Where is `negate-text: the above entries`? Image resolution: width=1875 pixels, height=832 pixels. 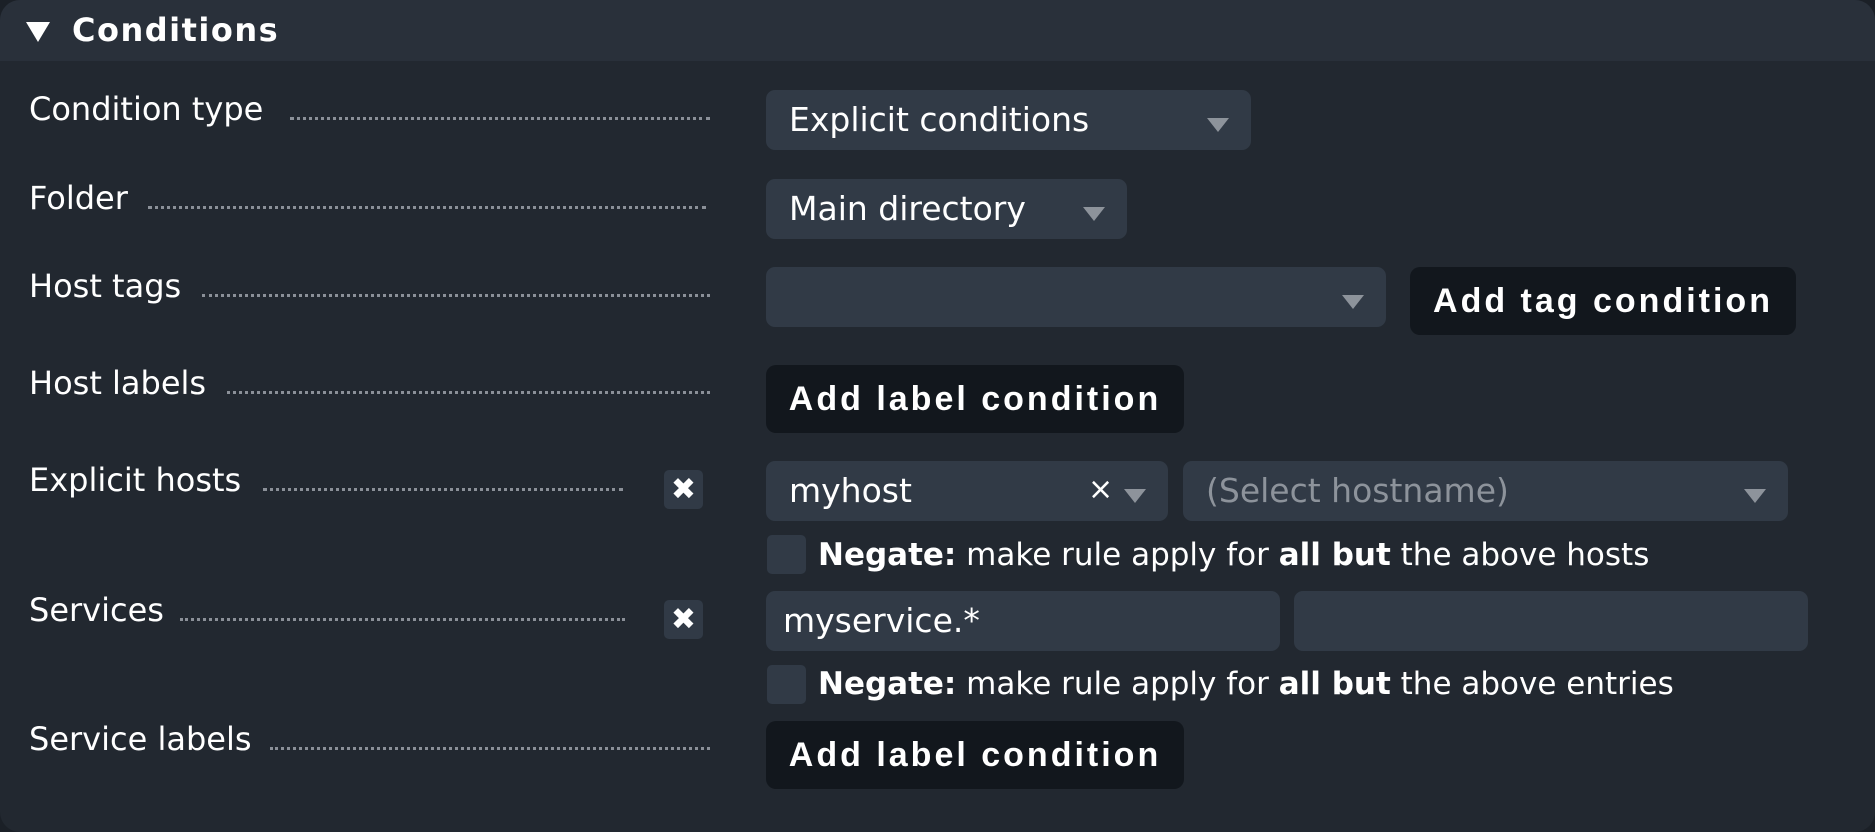
negate-text: the above entries is located at coordinates (1532, 684).